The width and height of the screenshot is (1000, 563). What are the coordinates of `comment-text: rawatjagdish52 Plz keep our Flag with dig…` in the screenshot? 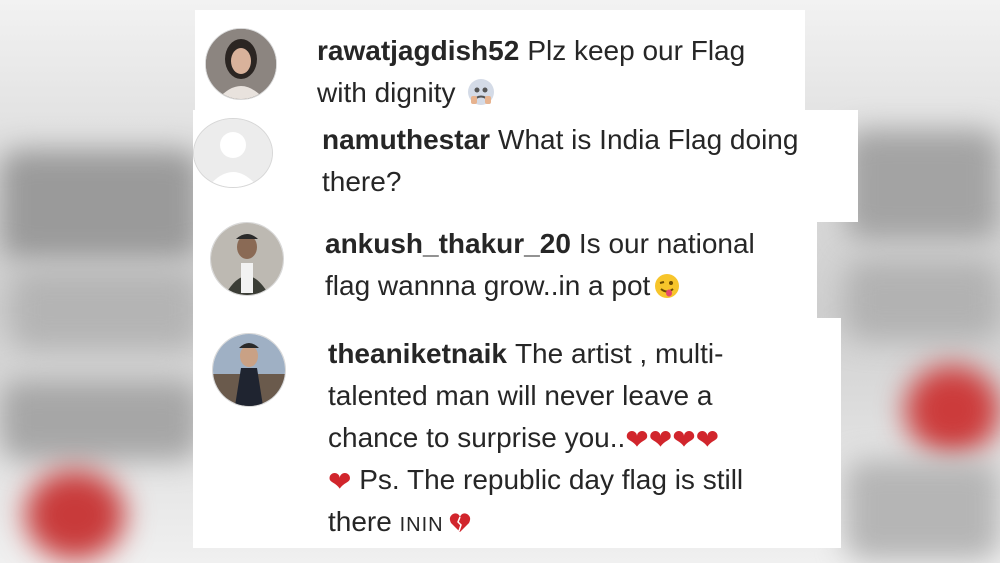 It's located at (557, 74).